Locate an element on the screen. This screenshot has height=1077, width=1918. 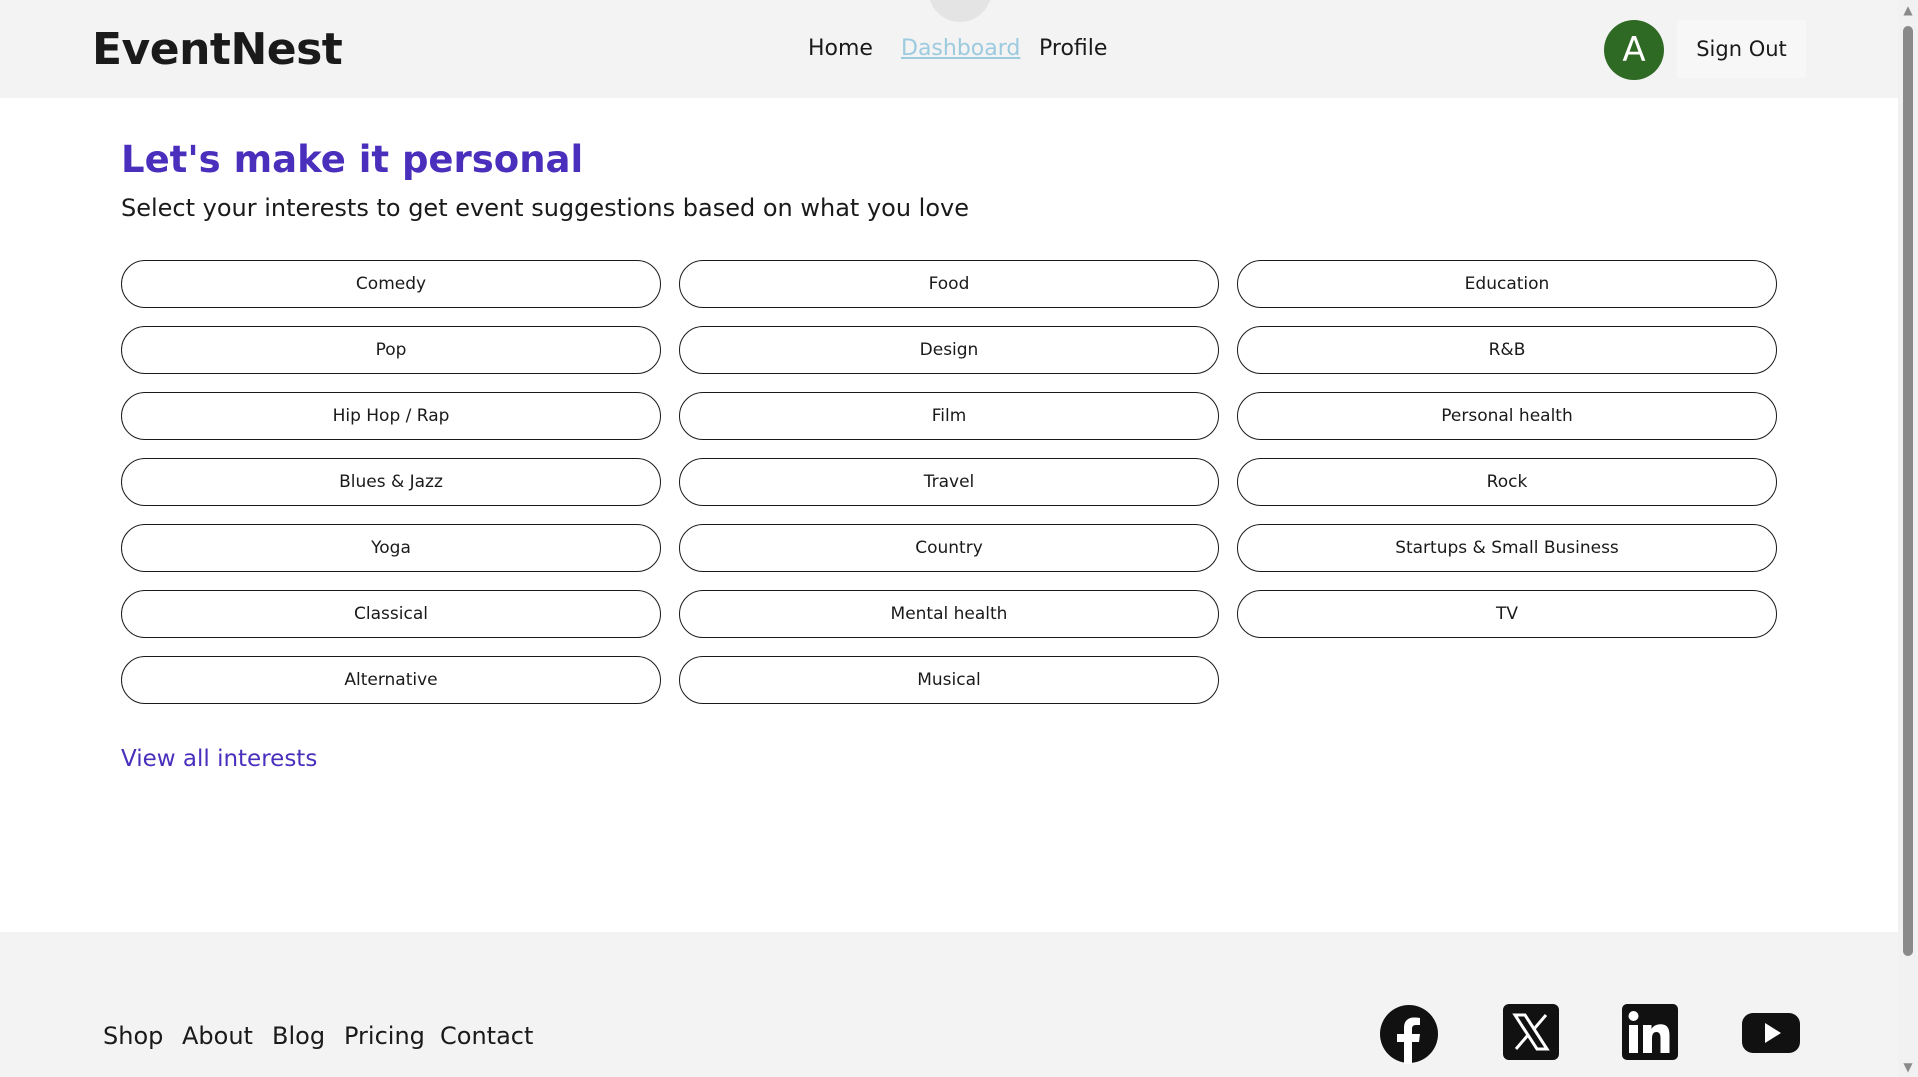
view-all-interests-link: View all interests is located at coordinates (219, 759).